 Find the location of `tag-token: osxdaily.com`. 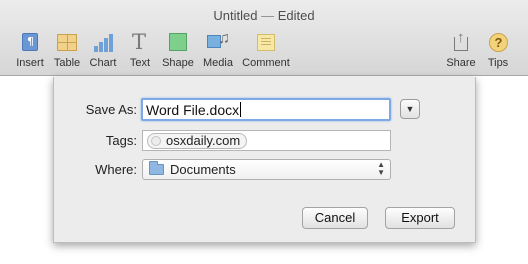

tag-token: osxdaily.com is located at coordinates (197, 141).